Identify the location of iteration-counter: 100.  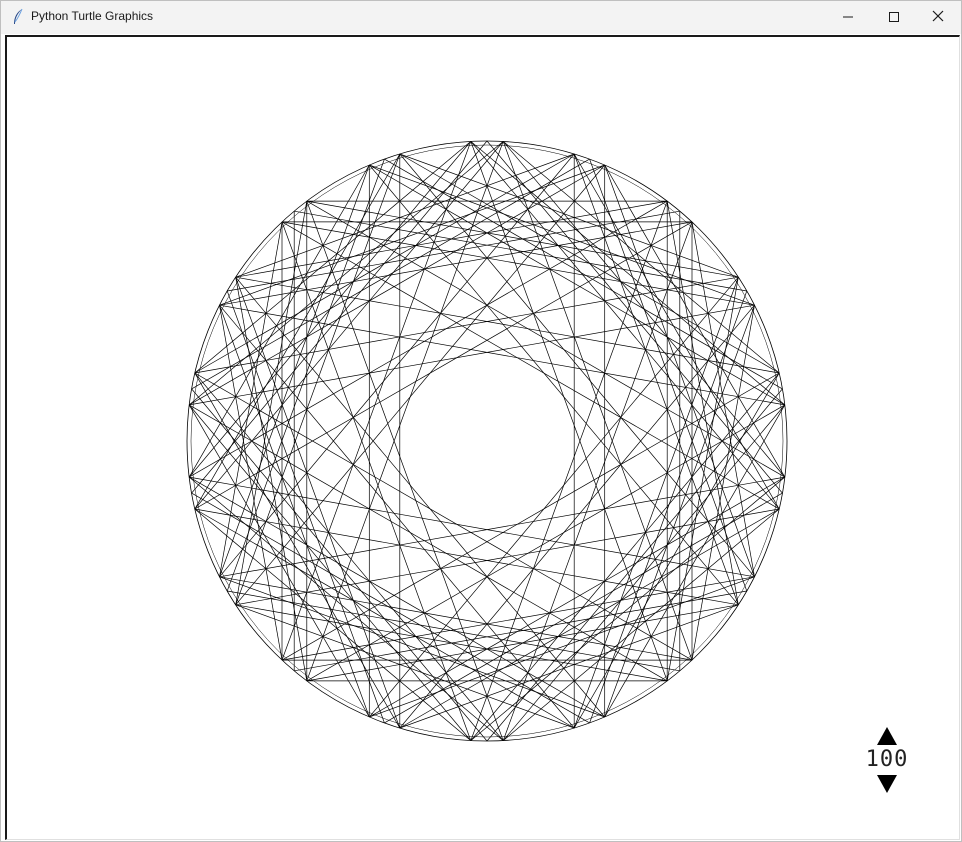
(887, 760).